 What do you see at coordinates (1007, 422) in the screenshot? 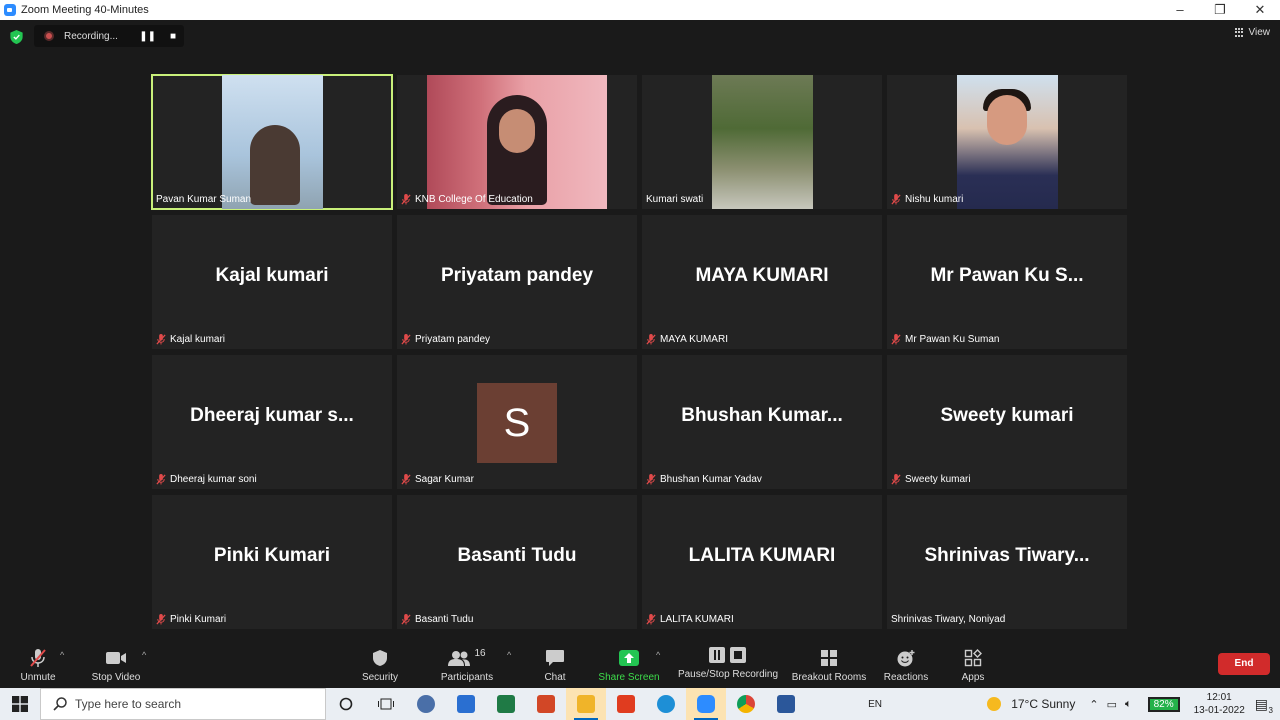
I see `participant-tile: Sweety kumari Sweety kumari` at bounding box center [1007, 422].